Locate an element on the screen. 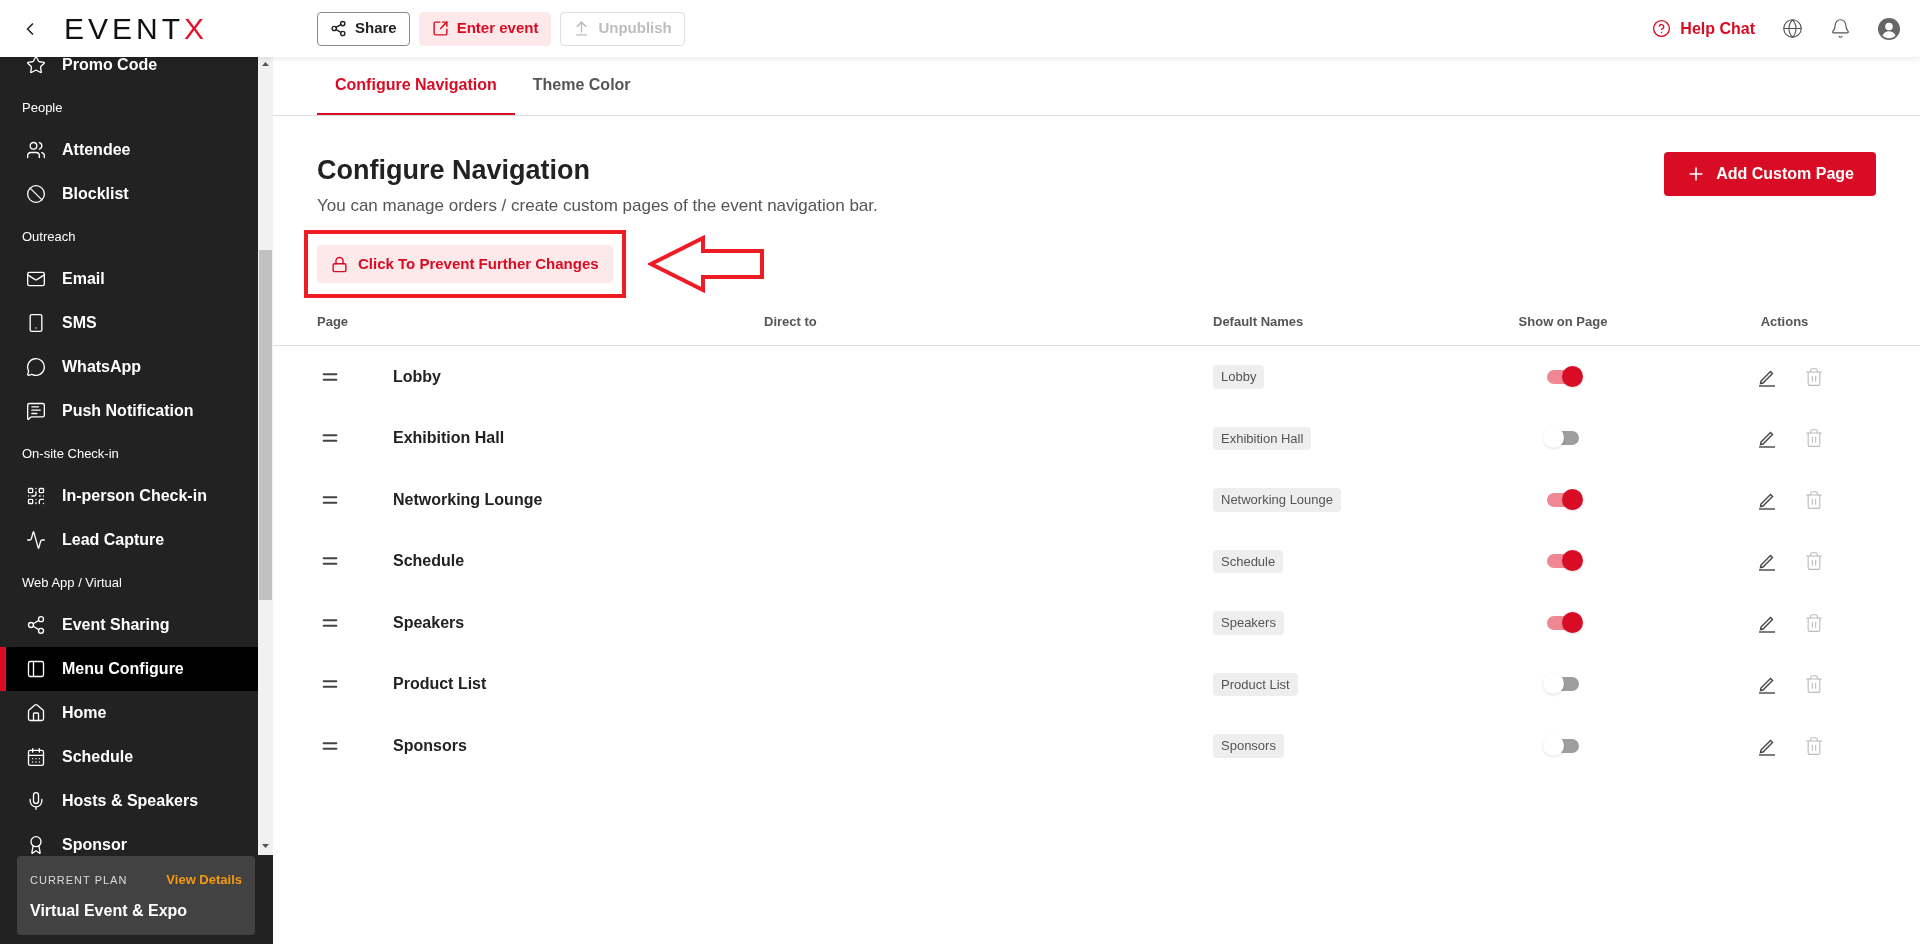 Image resolution: width=1920 pixels, height=944 pixels. plan-name: Virtual Event & Expo is located at coordinates (109, 910).